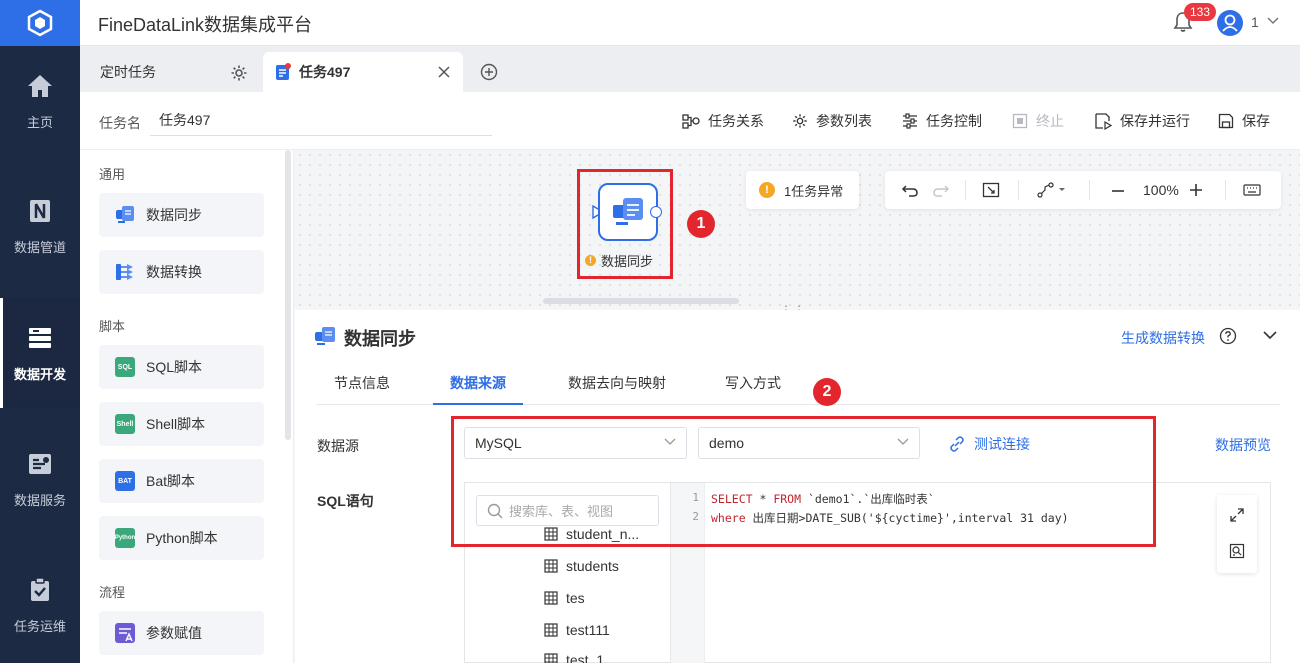  Describe the element at coordinates (1228, 336) in the screenshot. I see `help-icon` at that location.